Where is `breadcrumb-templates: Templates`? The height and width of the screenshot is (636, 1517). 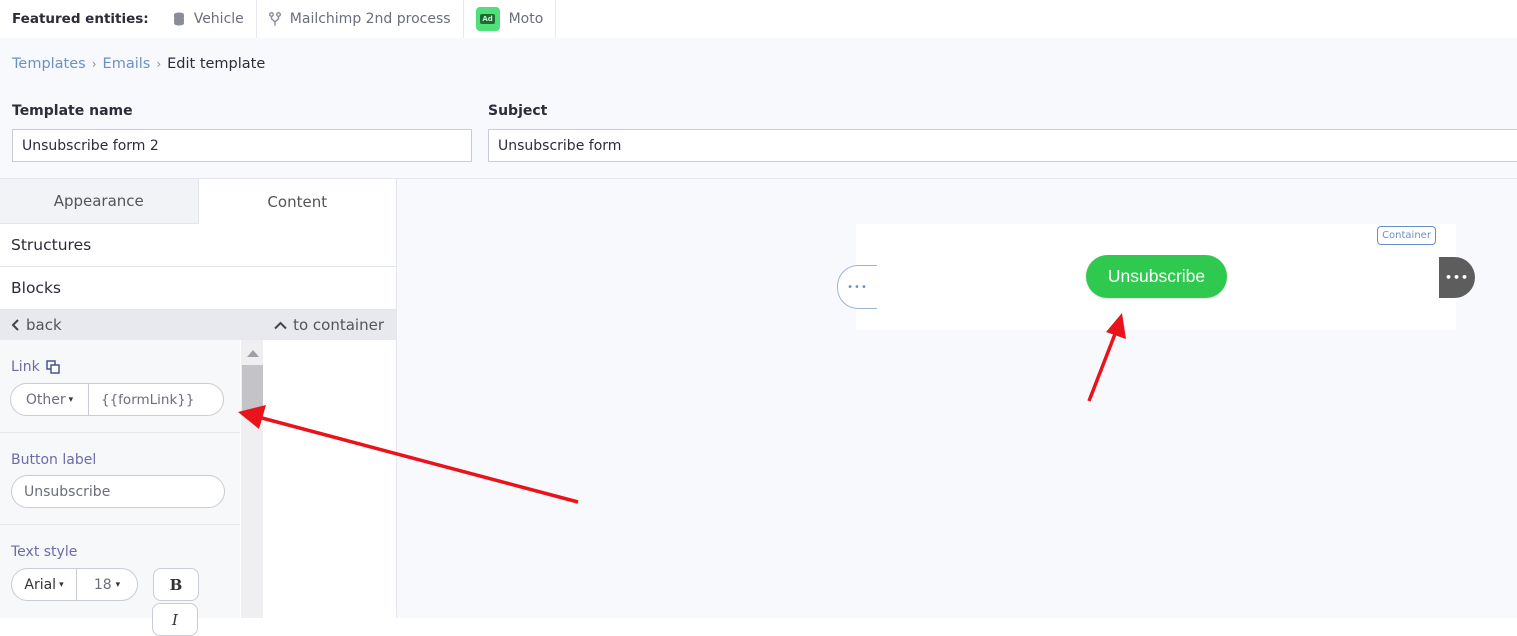
breadcrumb-templates: Templates is located at coordinates (49, 64).